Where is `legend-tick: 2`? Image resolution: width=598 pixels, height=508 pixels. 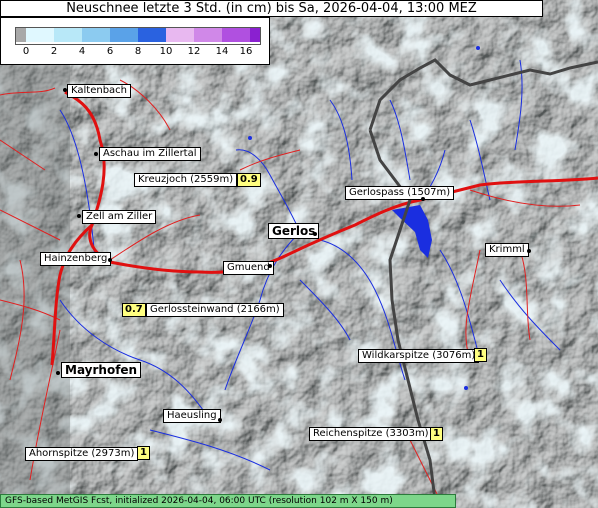
legend-tick: 2 is located at coordinates (54, 51).